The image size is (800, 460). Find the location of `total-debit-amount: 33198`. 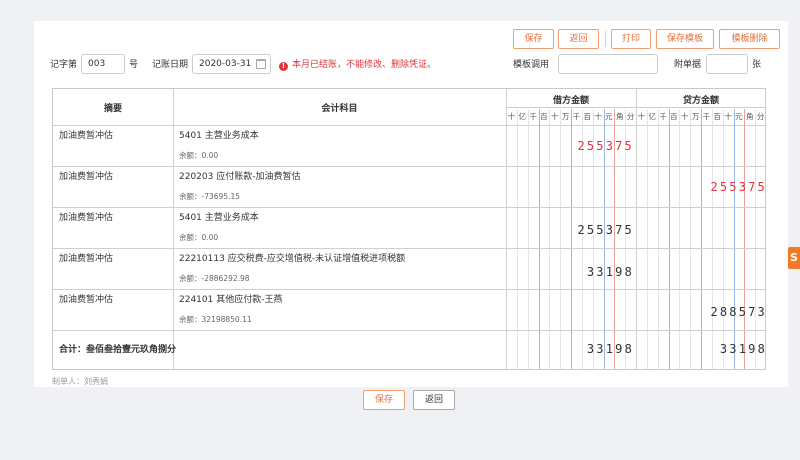

total-debit-amount: 33198 is located at coordinates (610, 349).